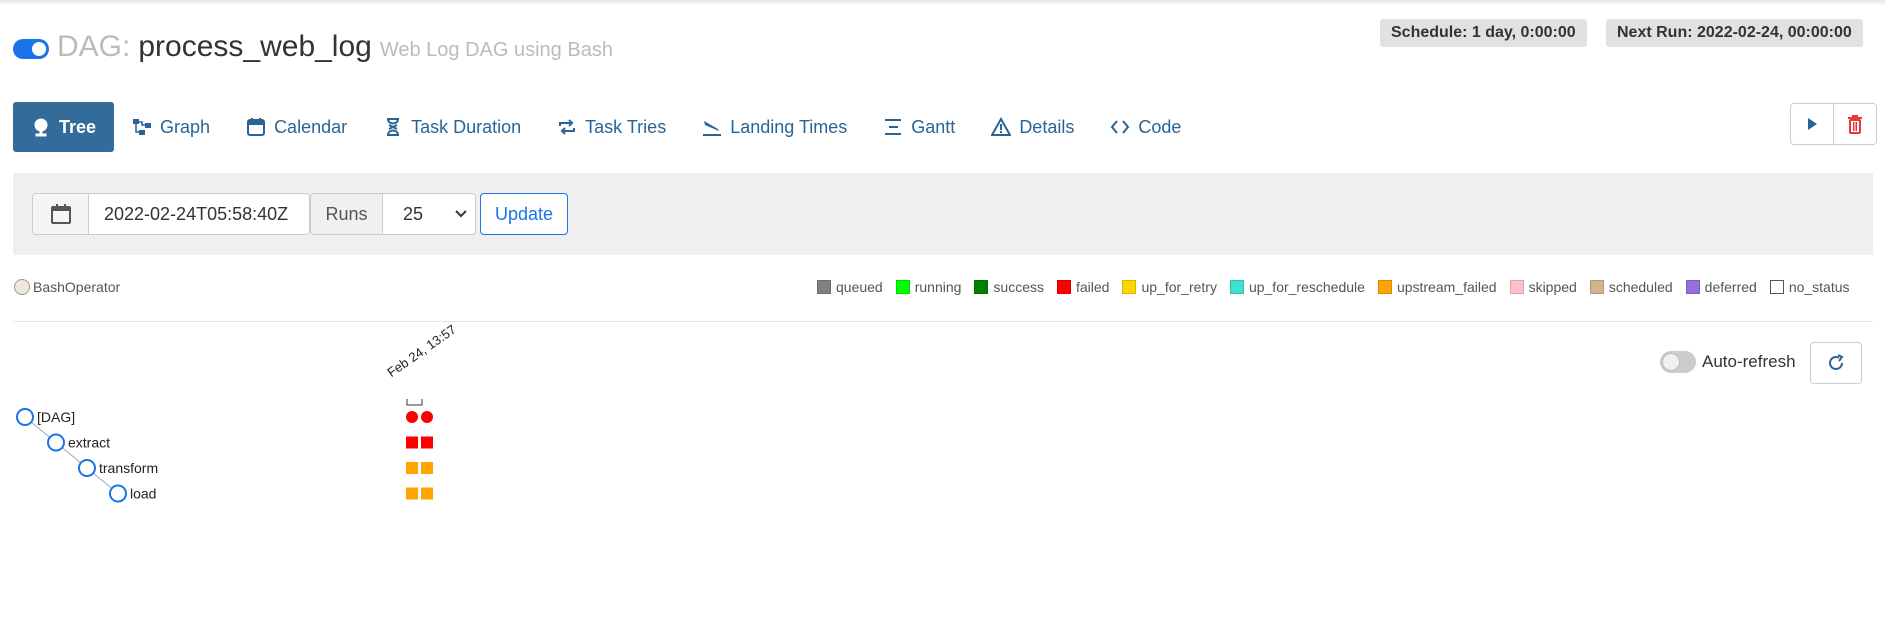  Describe the element at coordinates (496, 50) in the screenshot. I see `dag-description: Web Log DAG using Bash` at that location.